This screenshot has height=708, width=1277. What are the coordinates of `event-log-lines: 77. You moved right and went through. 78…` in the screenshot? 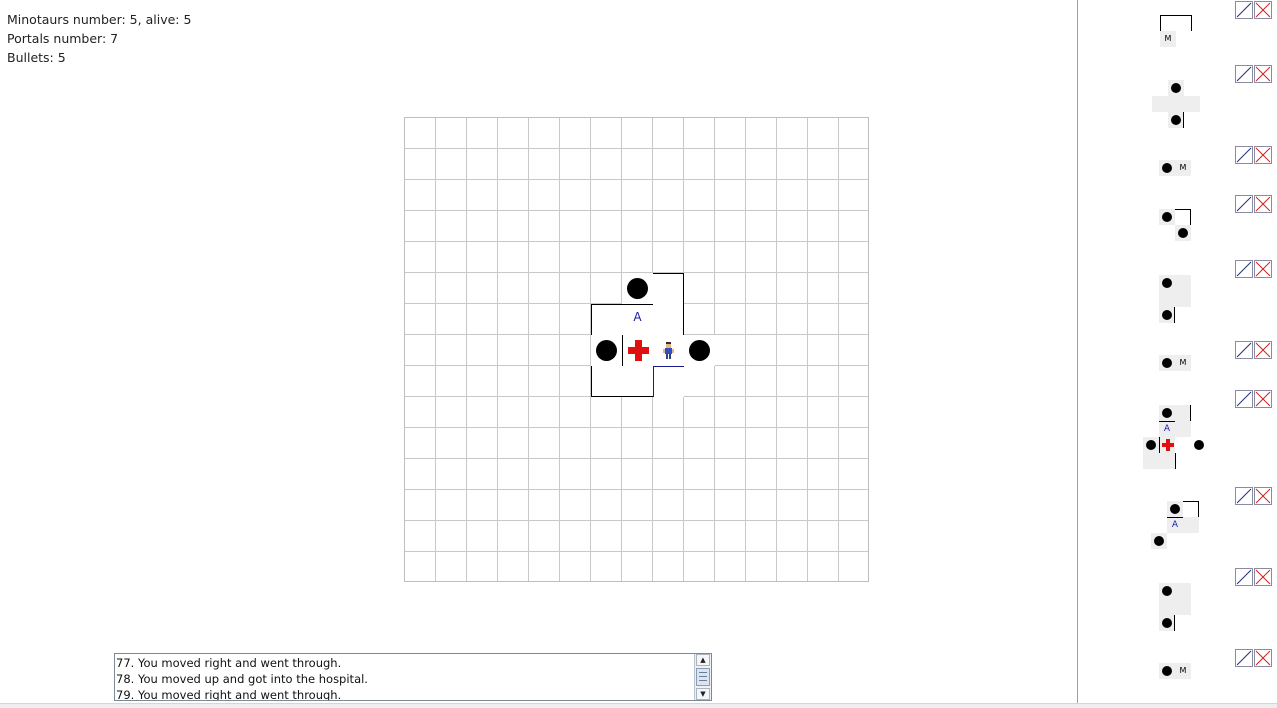 It's located at (242, 678).